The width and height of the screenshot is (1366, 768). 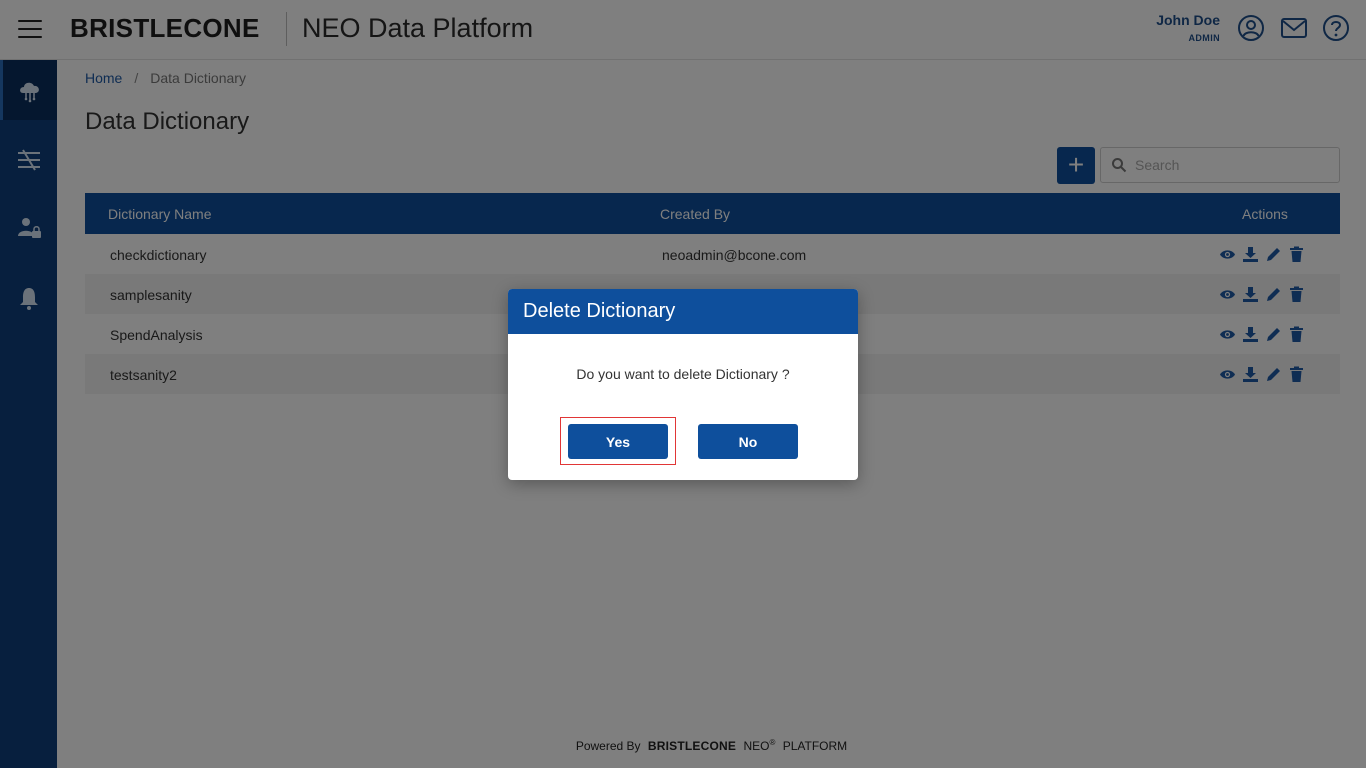 I want to click on no-button: No, so click(x=748, y=441).